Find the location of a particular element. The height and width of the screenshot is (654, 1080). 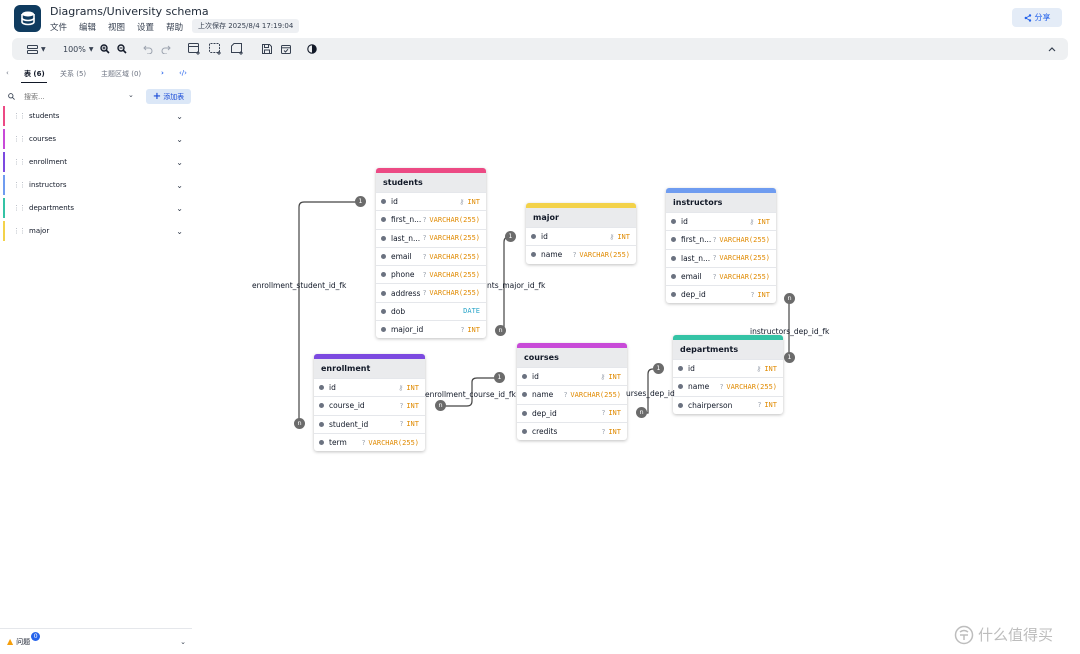

menu-edit: 编辑 is located at coordinates (87, 27).